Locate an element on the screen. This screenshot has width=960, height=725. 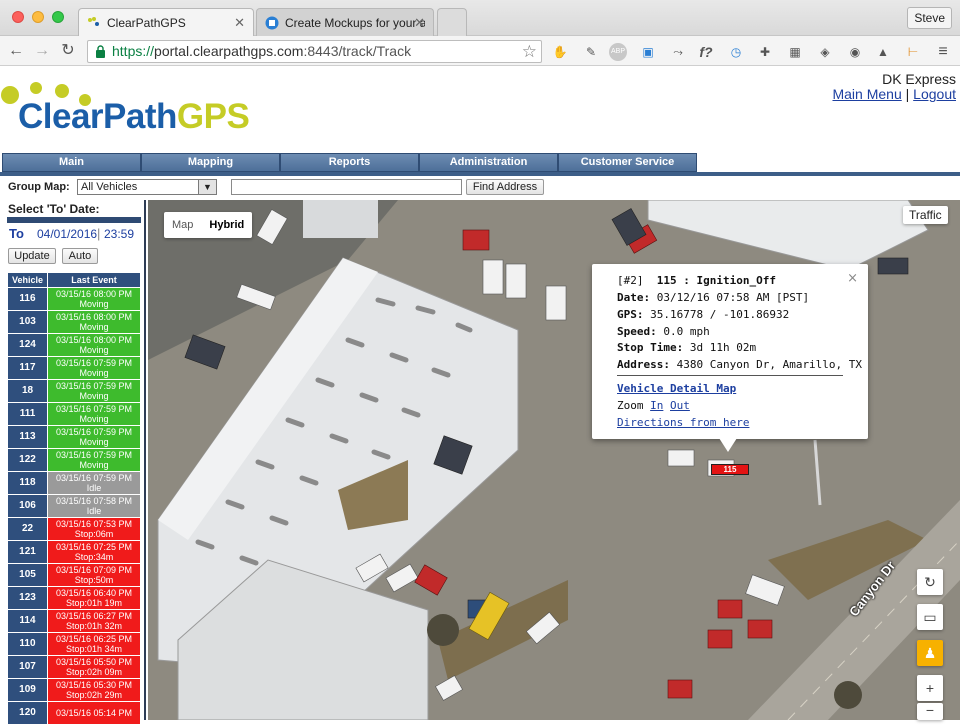
vehicle-row: 118 03/15/16 07:59 PM Idle is located at coordinates (74, 483).